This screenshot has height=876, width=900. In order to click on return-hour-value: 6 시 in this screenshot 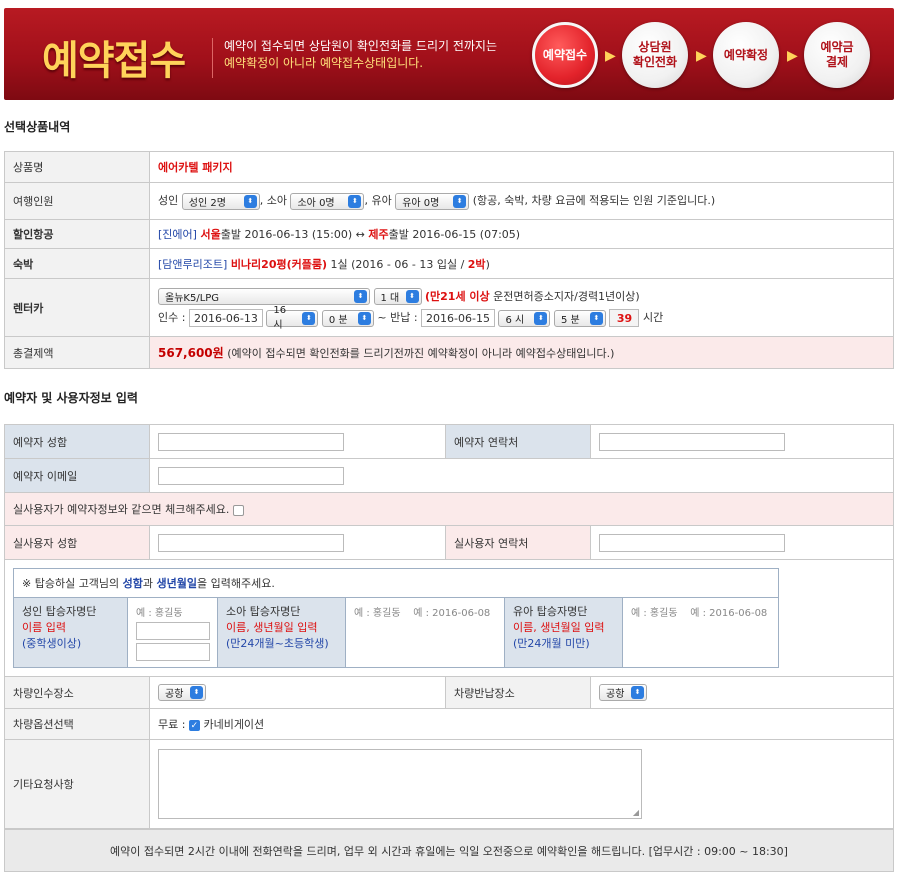, I will do `click(515, 320)`.